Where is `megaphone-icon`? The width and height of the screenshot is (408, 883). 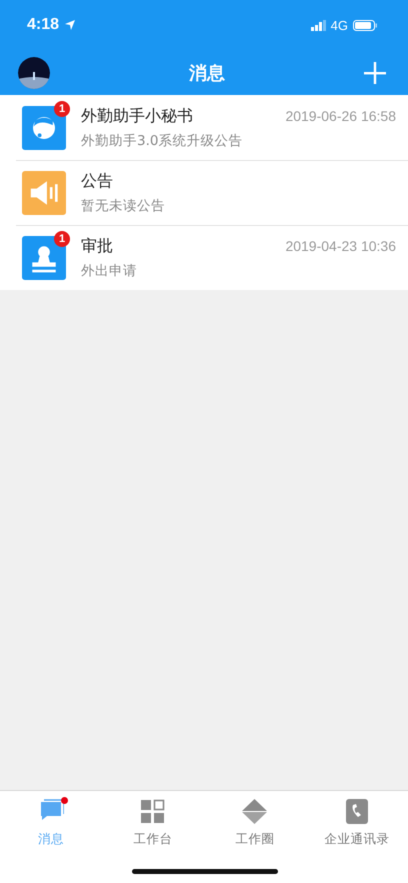
megaphone-icon is located at coordinates (44, 192).